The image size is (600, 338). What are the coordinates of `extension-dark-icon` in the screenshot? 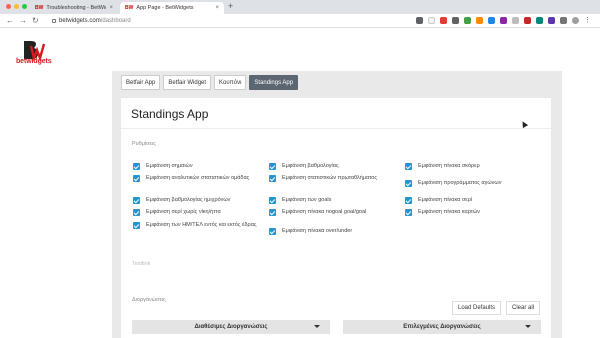 It's located at (455, 20).